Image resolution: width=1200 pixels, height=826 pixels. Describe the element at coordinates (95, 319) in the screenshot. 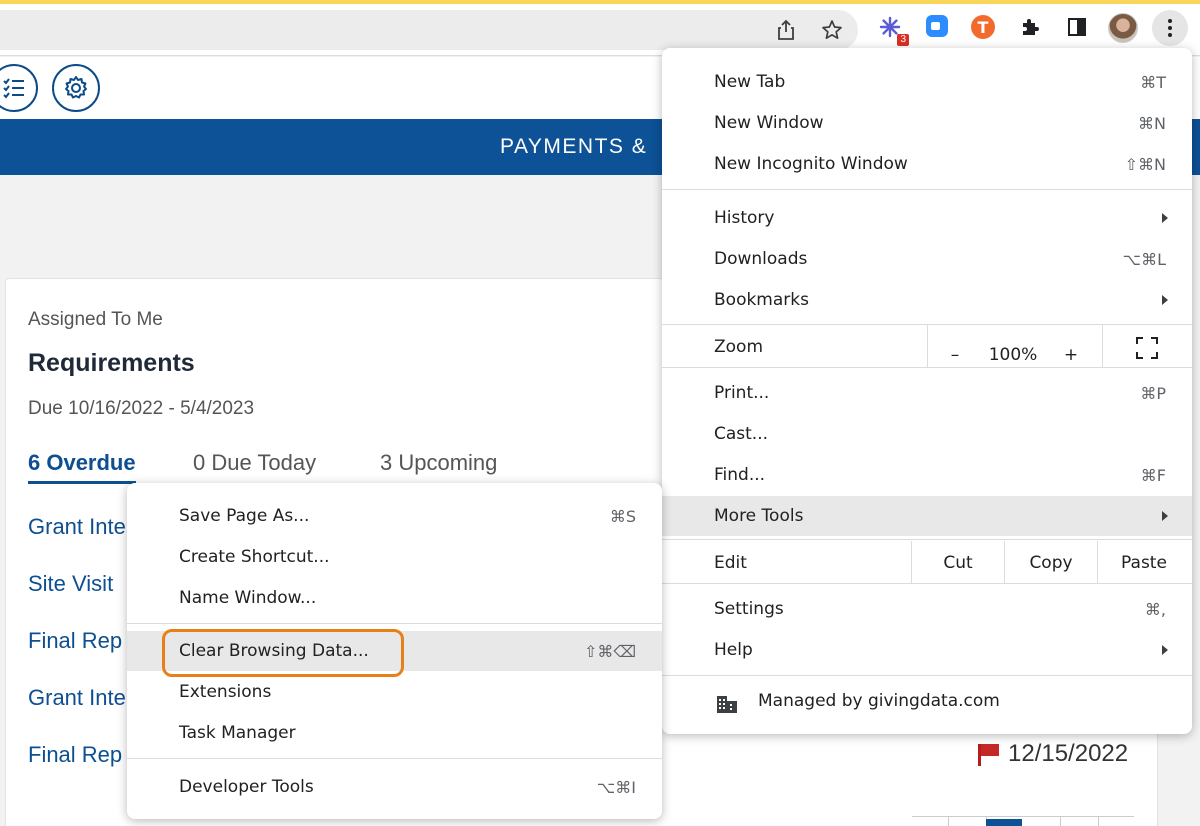

I see `assigned-label: Assigned To Me` at that location.